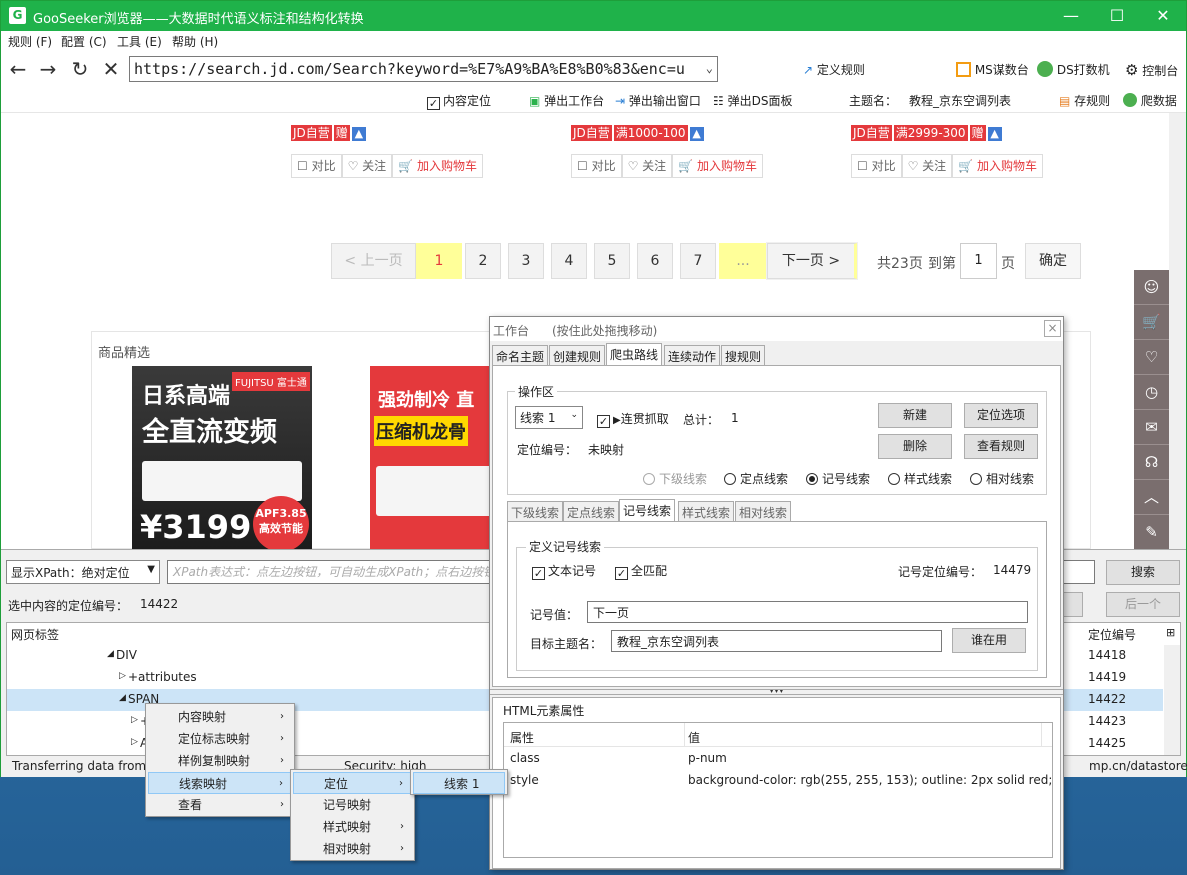 The image size is (1187, 875). I want to click on support-icon: ☊, so click(1151, 462).